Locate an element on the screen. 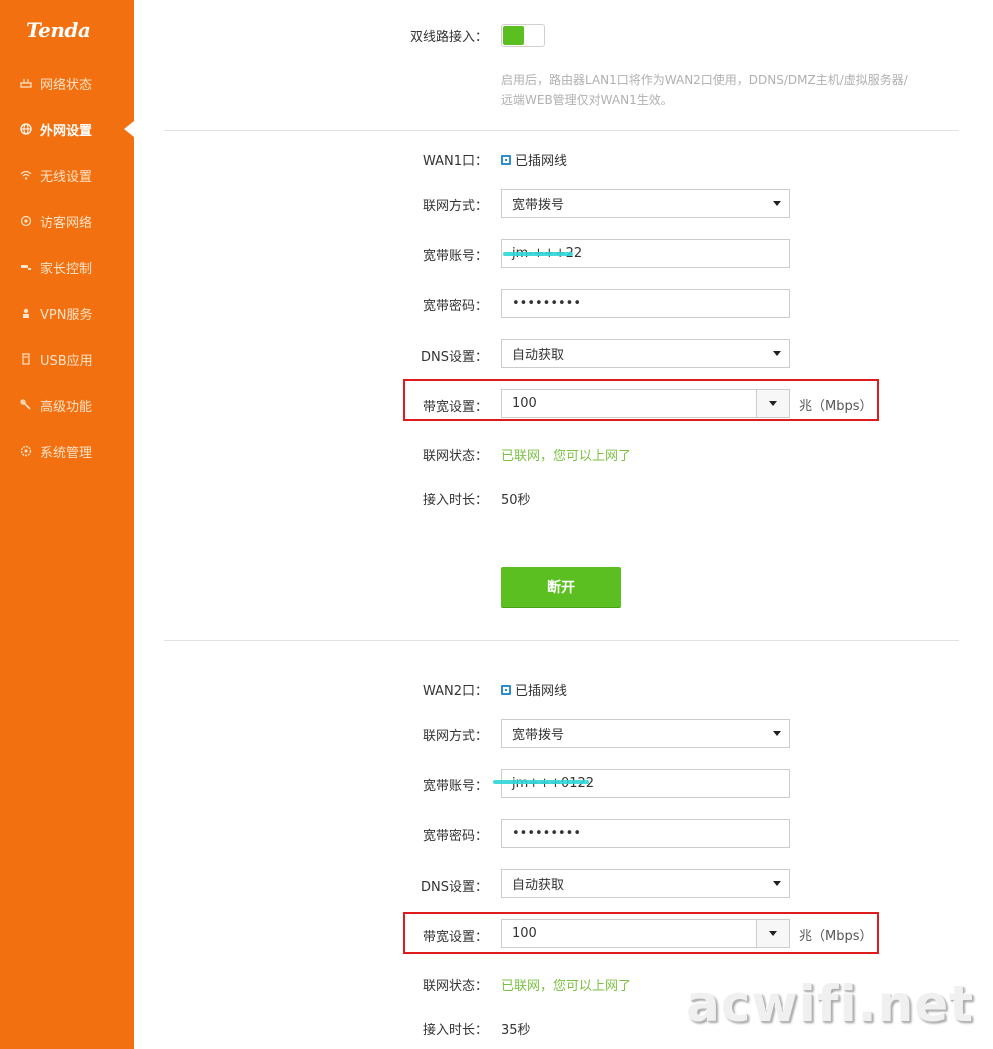 Image resolution: width=993 pixels, height=1049 pixels. wan2-bandwidth-label: 带宽设置： is located at coordinates (455, 937).